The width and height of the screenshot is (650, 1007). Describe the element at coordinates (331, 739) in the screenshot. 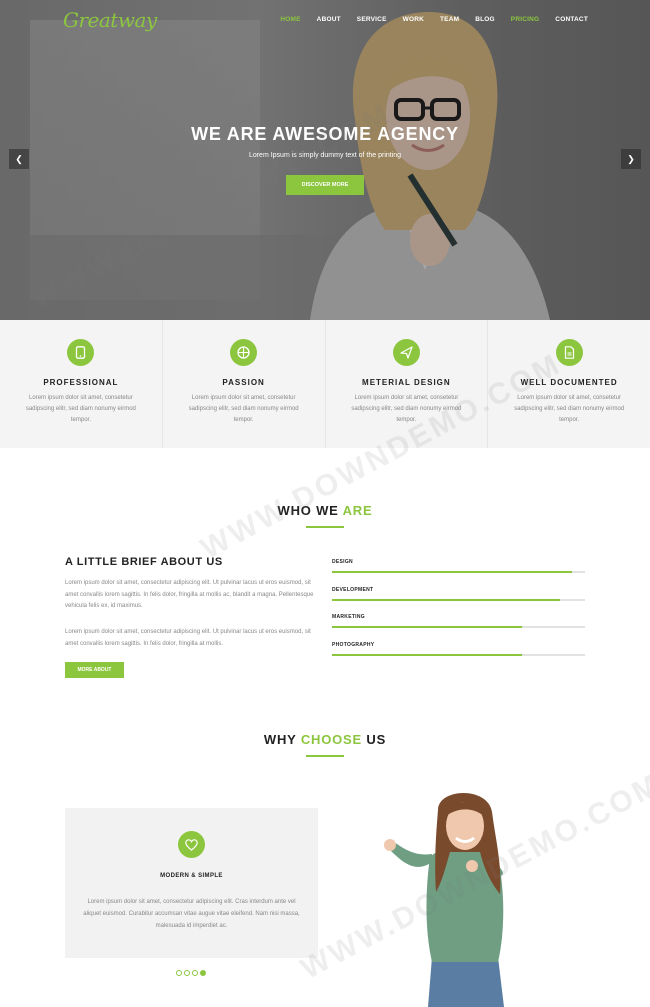

I see `title-accent: CHOOSE` at that location.